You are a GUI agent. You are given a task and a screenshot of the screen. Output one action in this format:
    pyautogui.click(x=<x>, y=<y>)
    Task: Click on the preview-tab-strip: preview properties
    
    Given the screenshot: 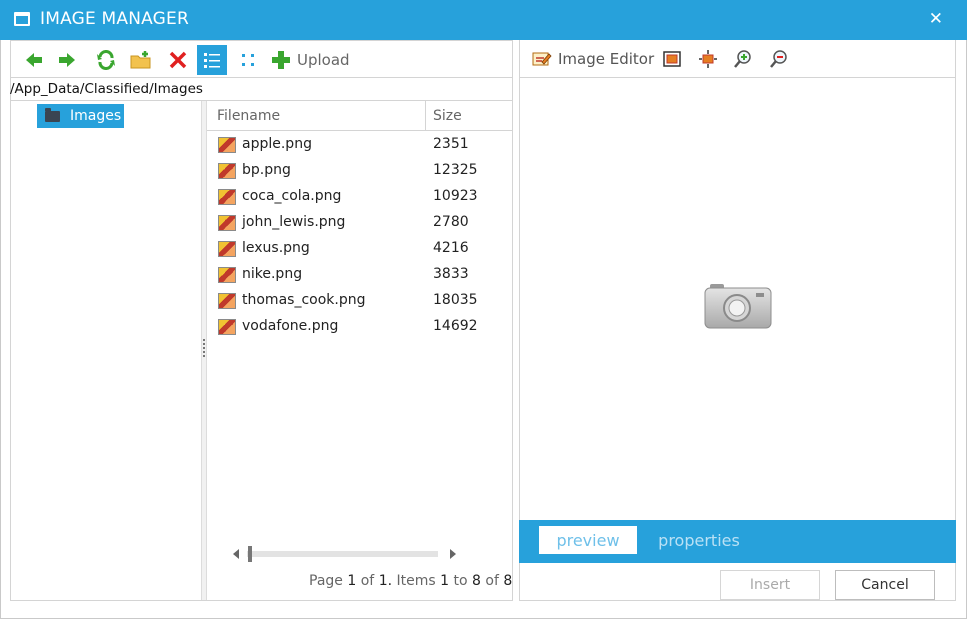 What is the action you would take?
    pyautogui.click(x=737, y=541)
    